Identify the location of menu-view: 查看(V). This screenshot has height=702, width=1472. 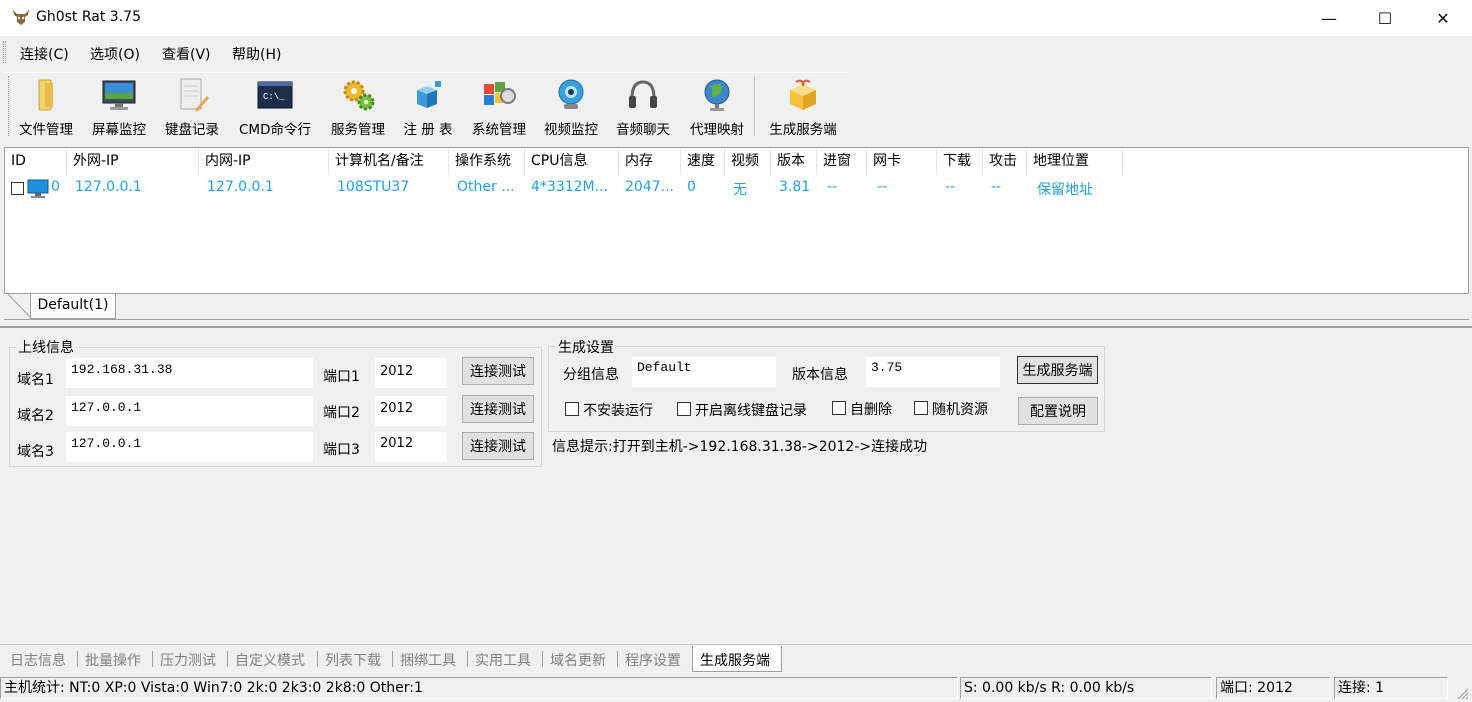
(186, 54).